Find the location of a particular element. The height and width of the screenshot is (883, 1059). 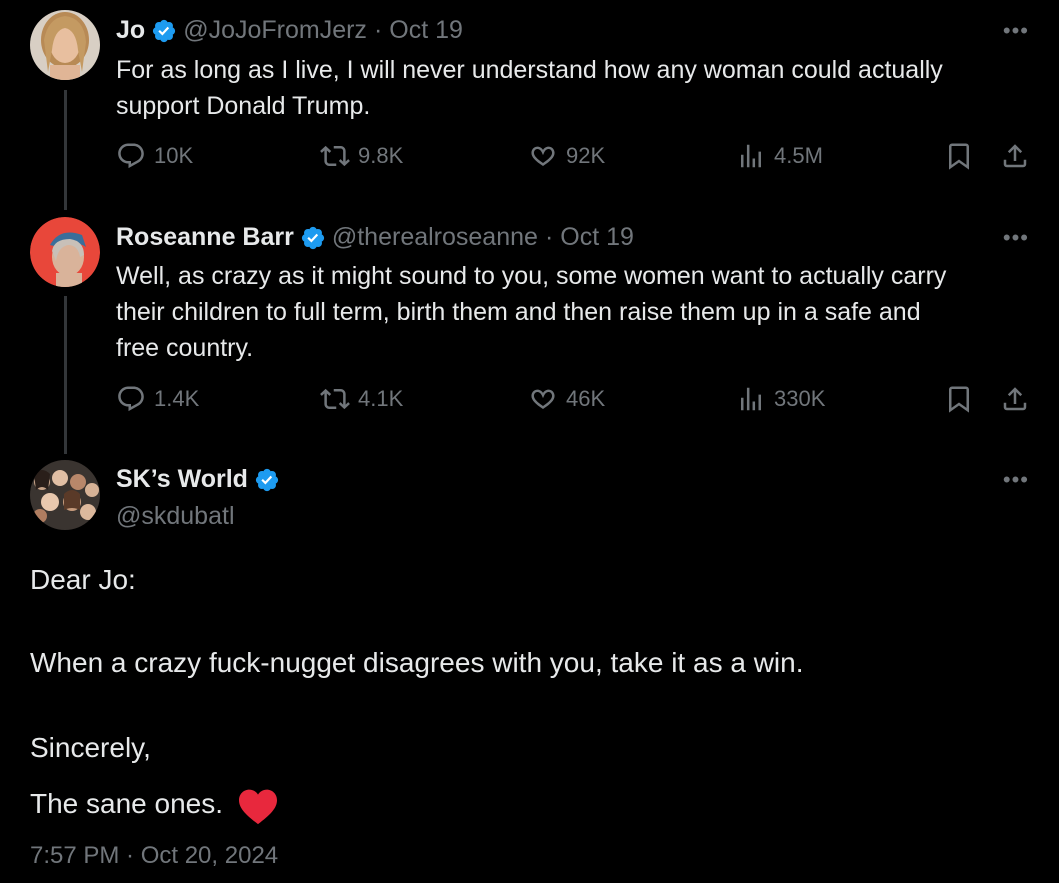

tweet-header: Jo @JoJoFromJerz · Oct 19 is located at coordinates (289, 30).